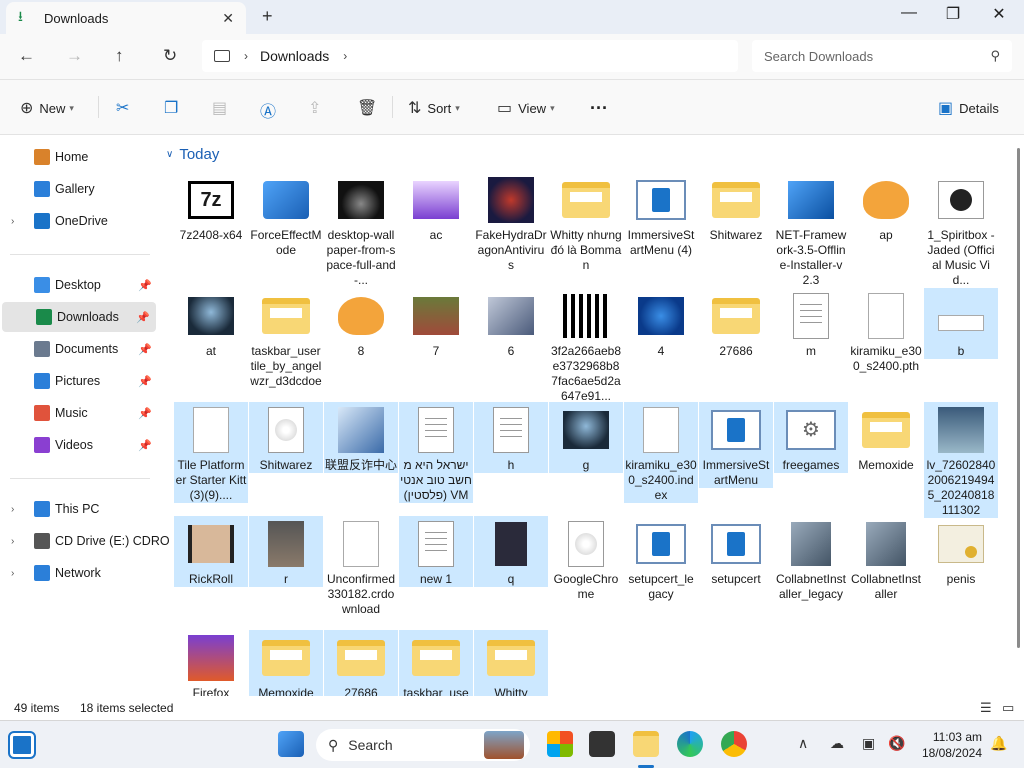 The image size is (1024, 768). I want to click on file-item: at, so click(211, 323).